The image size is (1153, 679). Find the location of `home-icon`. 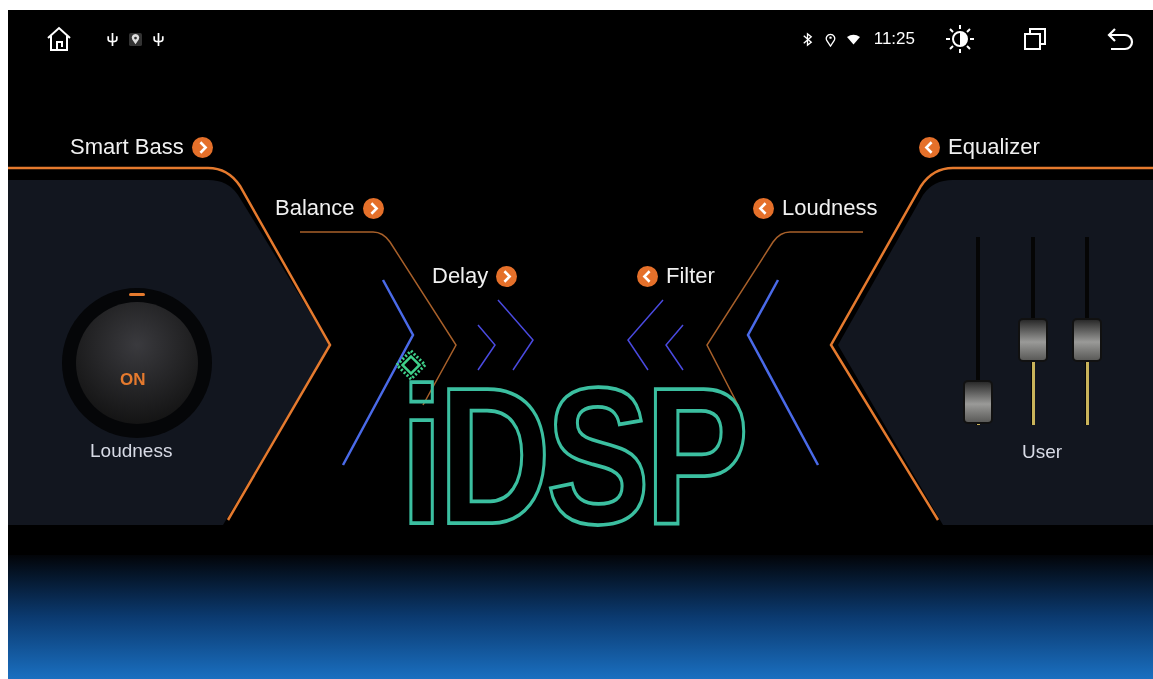

home-icon is located at coordinates (59, 39).